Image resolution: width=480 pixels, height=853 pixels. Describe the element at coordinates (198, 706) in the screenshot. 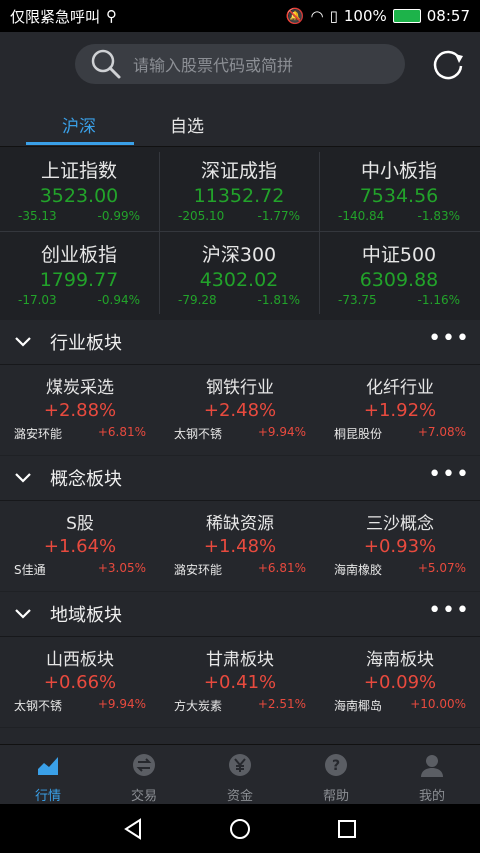

I see `leading-stock: 方大炭素` at that location.